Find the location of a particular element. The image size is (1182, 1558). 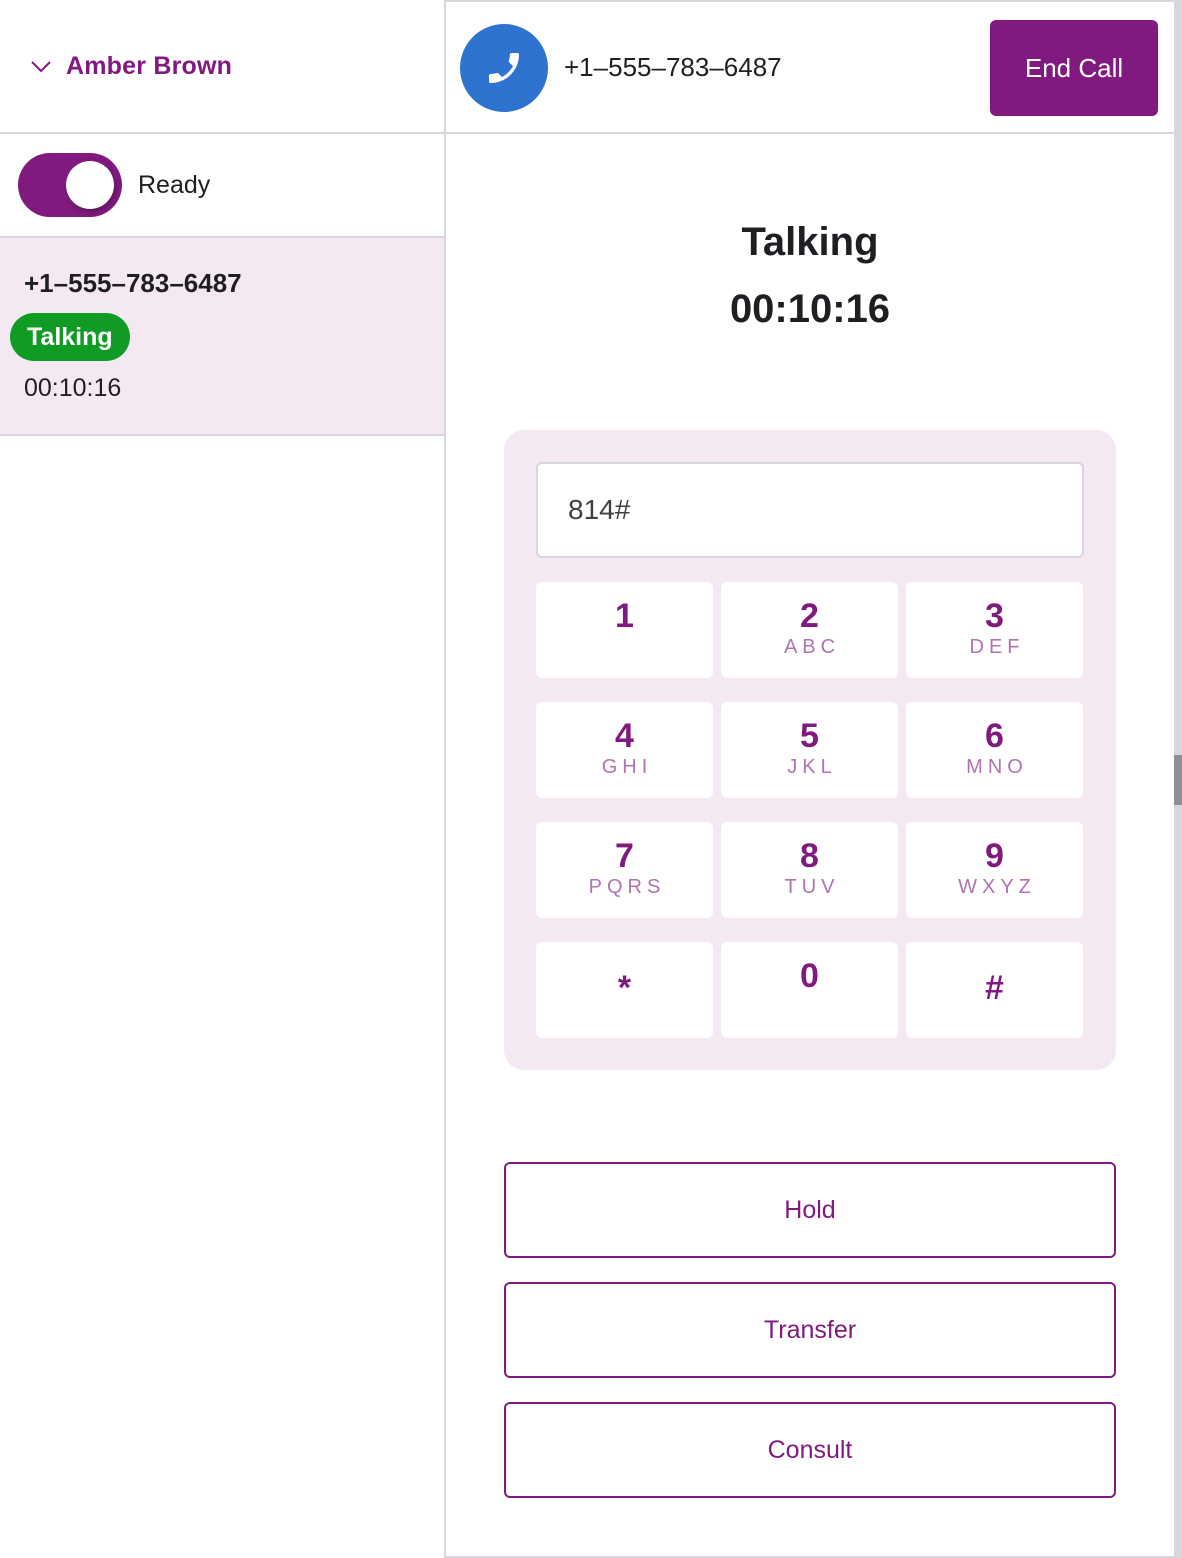

chevron-down-icon is located at coordinates (41, 66).